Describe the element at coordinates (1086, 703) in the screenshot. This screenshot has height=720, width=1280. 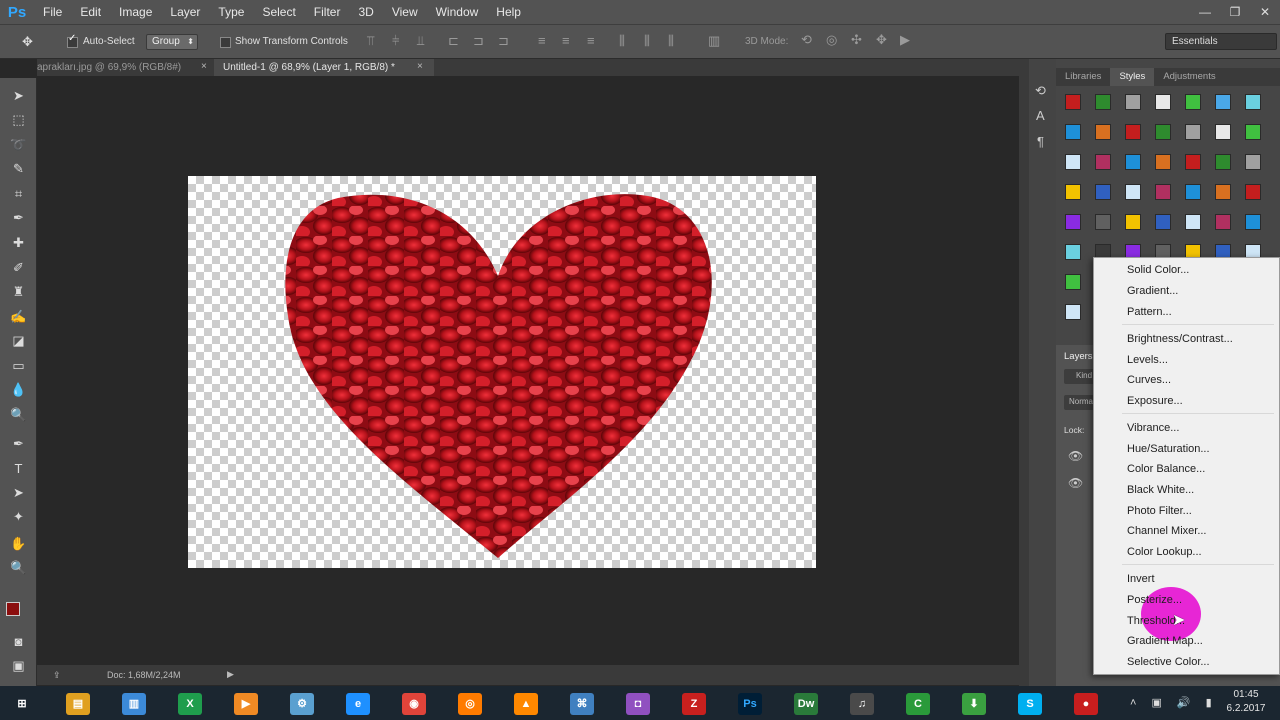
I see `taskbar-recorder-icon: ●` at that location.